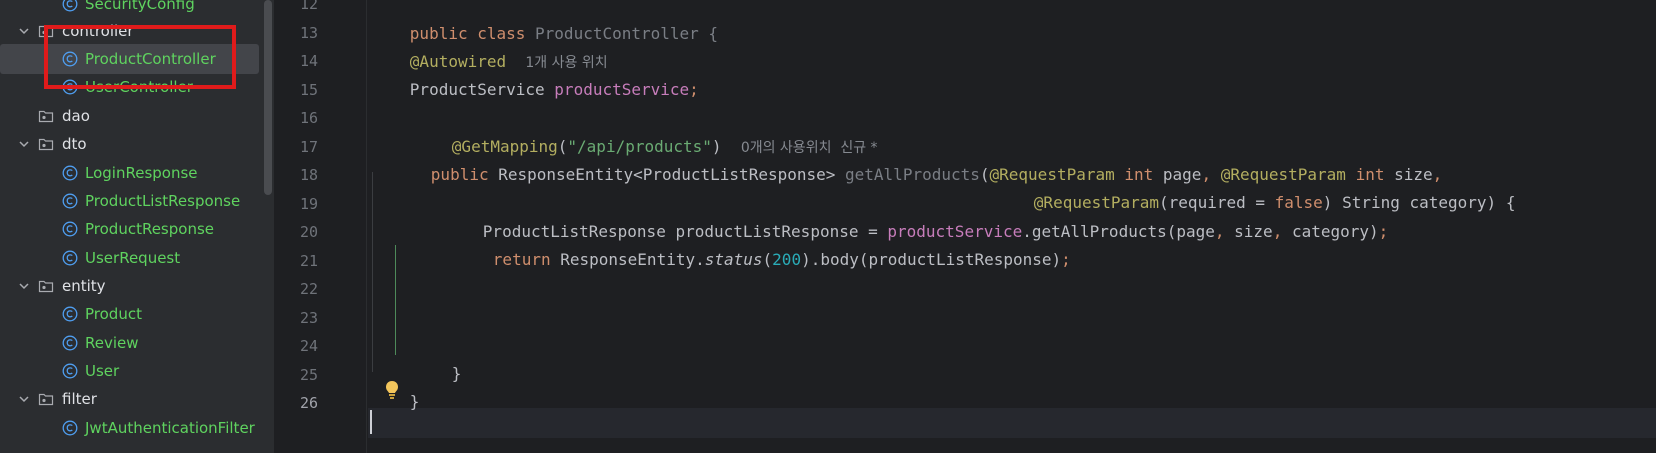 This screenshot has height=453, width=1656. I want to click on tree-item-label: filter, so click(79, 399).